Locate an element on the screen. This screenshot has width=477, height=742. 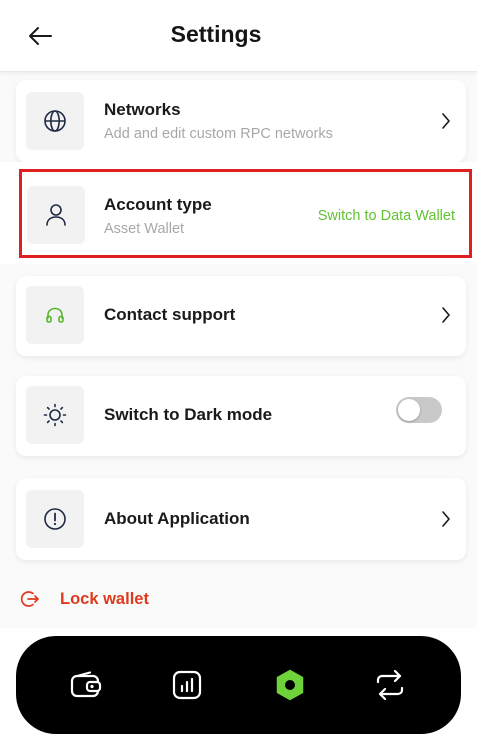
hexagon-icon is located at coordinates (290, 685).